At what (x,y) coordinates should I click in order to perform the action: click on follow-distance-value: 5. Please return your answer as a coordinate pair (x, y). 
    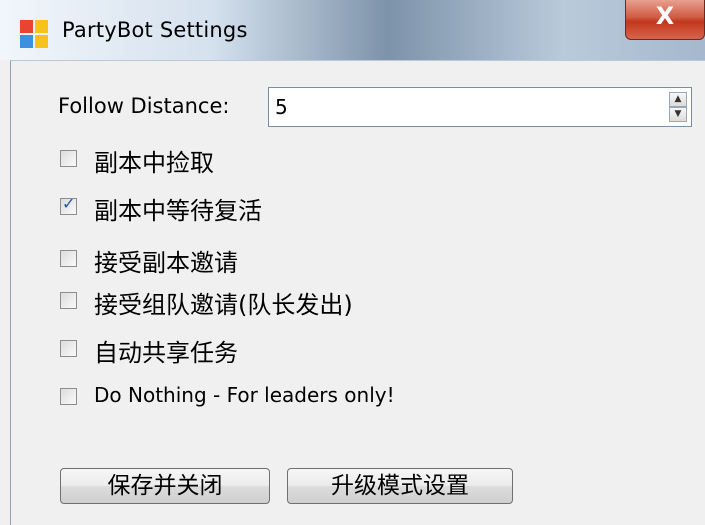
    Looking at the image, I should click on (281, 107).